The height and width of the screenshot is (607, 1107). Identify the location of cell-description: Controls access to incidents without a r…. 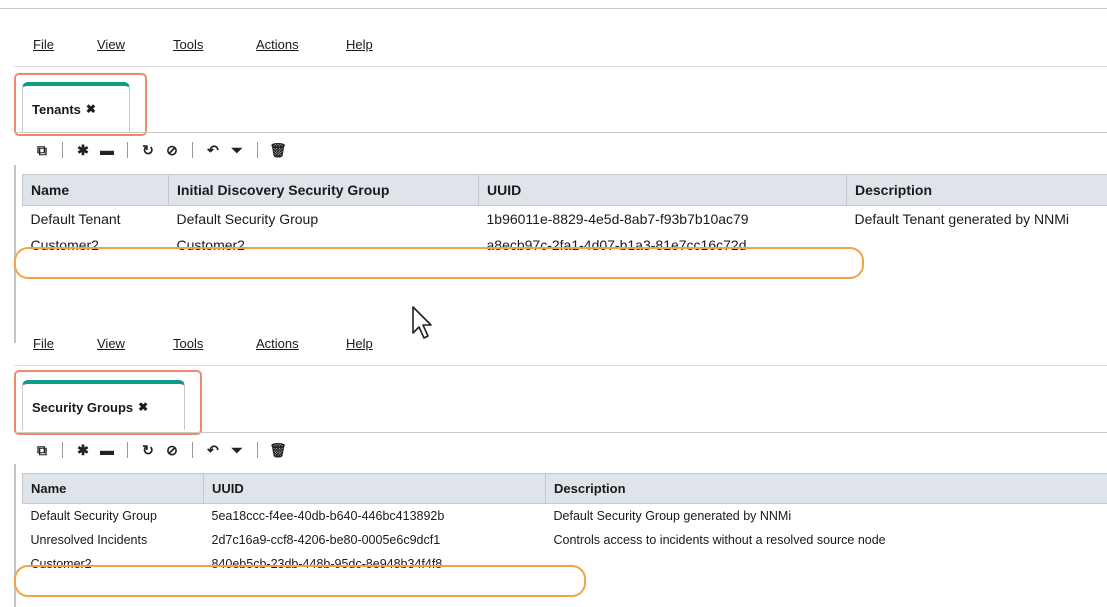
(719, 540).